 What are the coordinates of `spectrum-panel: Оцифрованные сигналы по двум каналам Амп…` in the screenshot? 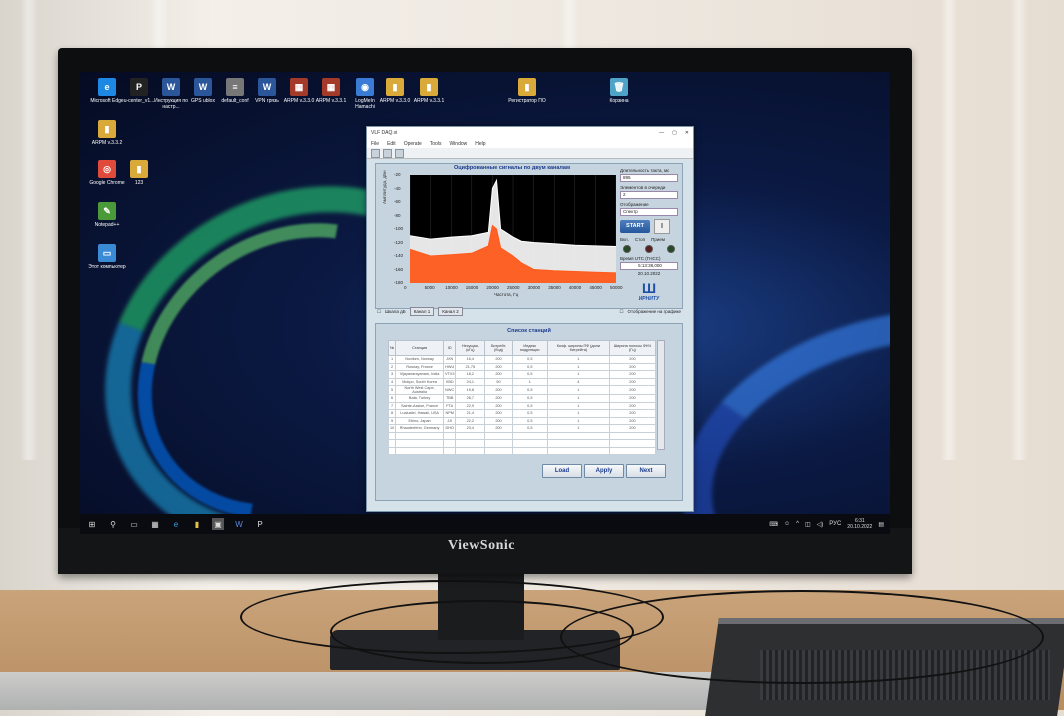 It's located at (529, 236).